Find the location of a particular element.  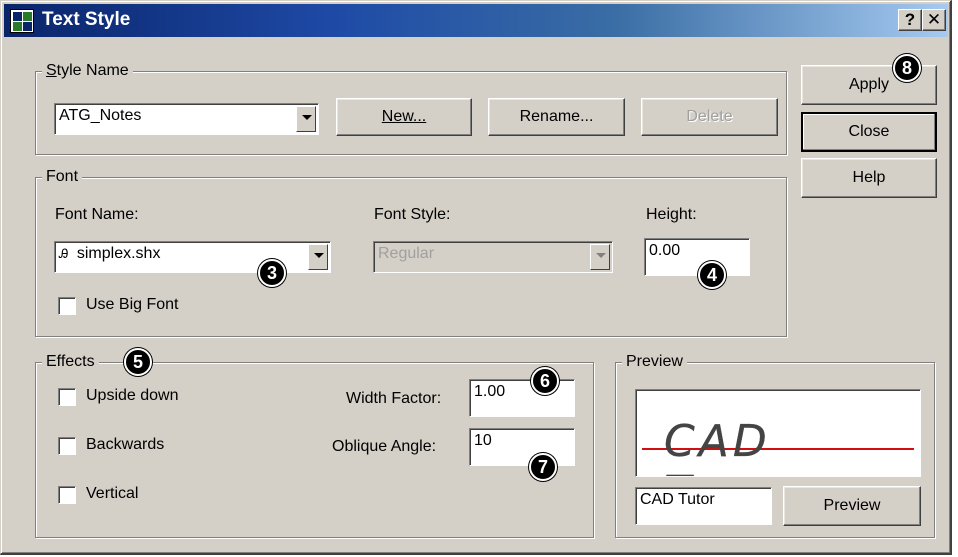

width-factor-label: Width Factor: is located at coordinates (394, 398).